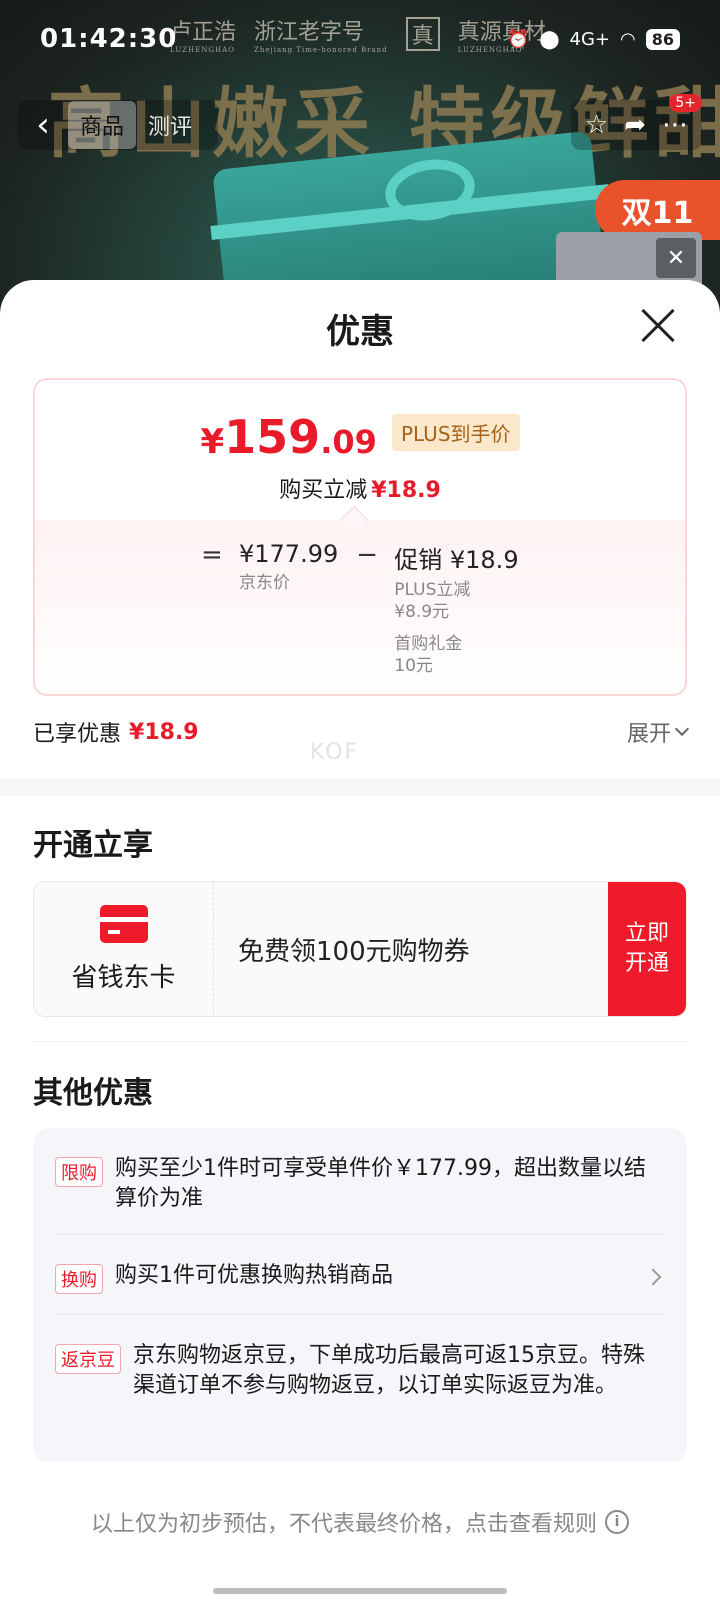 This screenshot has width=720, height=1600. I want to click on info-icon: i, so click(617, 1522).